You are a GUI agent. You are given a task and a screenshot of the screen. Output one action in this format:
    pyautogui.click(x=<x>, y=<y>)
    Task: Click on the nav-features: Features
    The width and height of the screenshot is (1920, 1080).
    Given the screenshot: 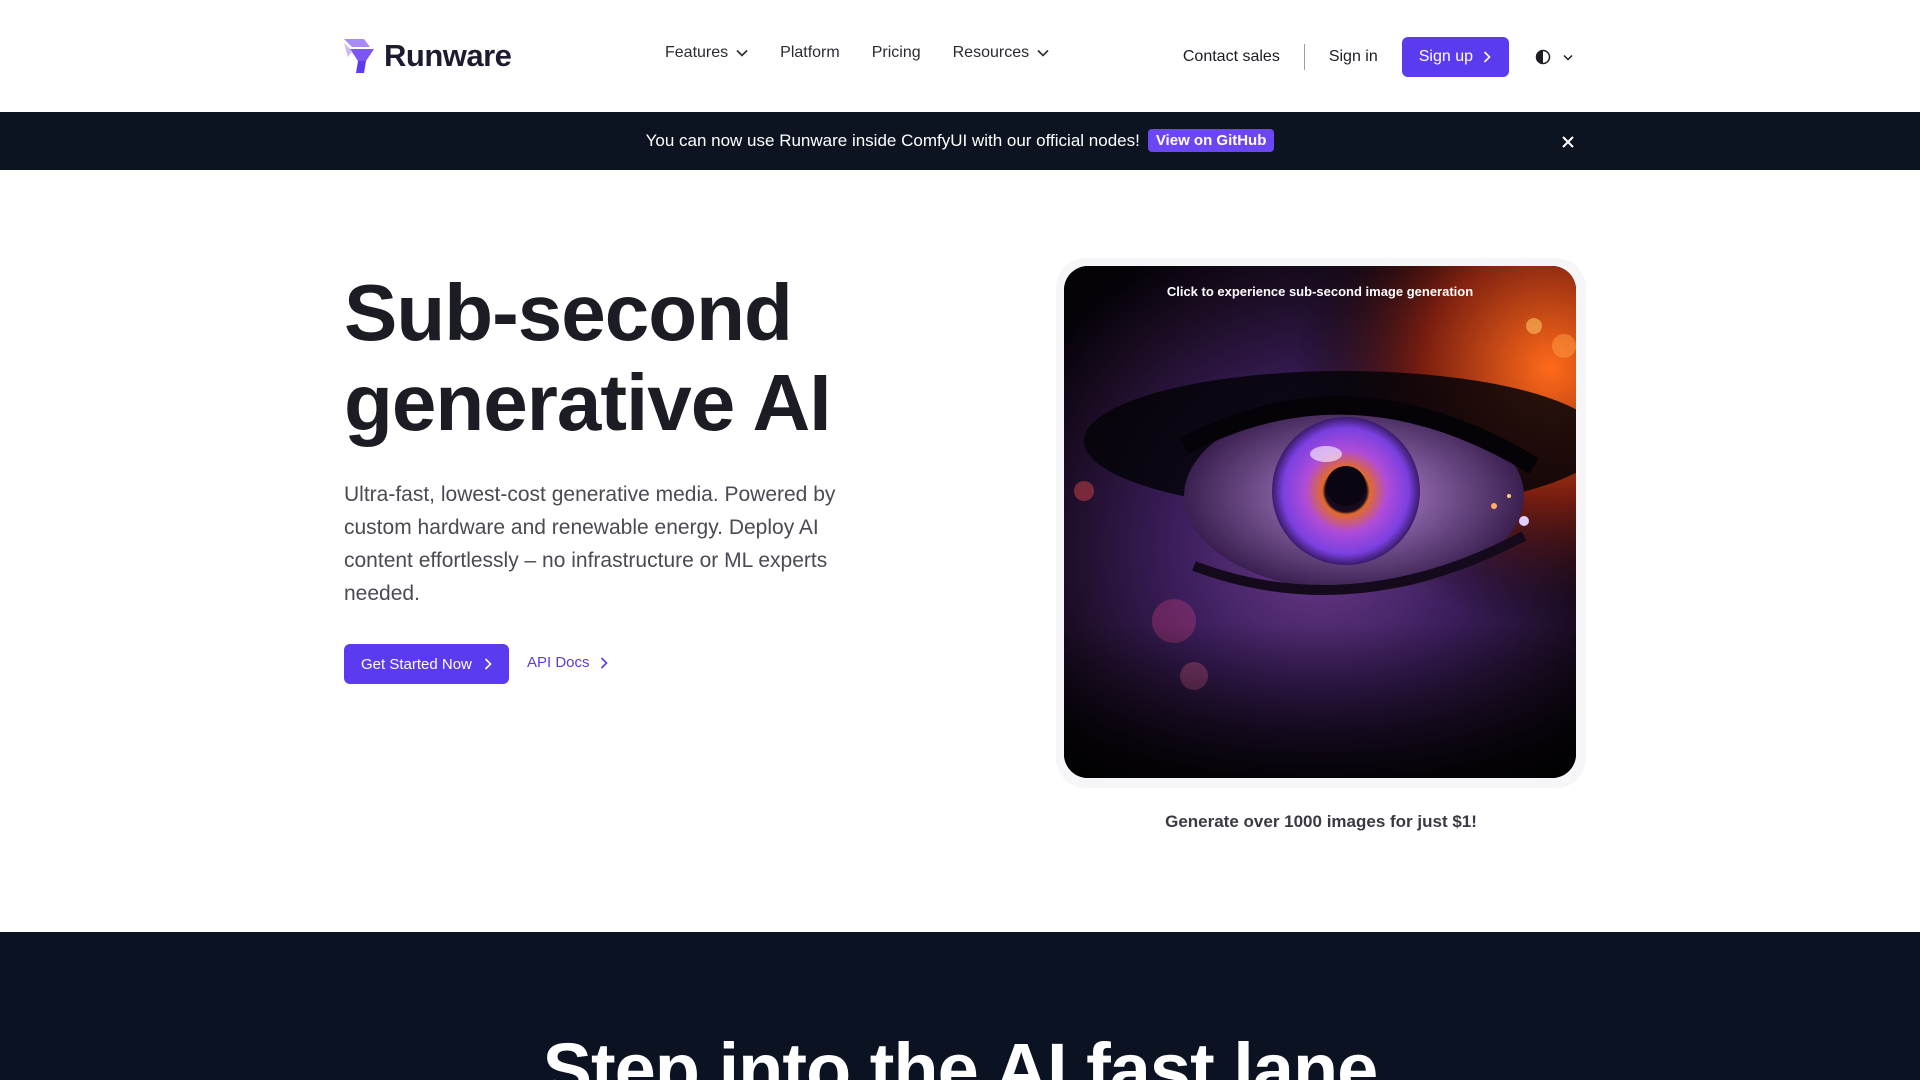 What is the action you would take?
    pyautogui.click(x=706, y=53)
    